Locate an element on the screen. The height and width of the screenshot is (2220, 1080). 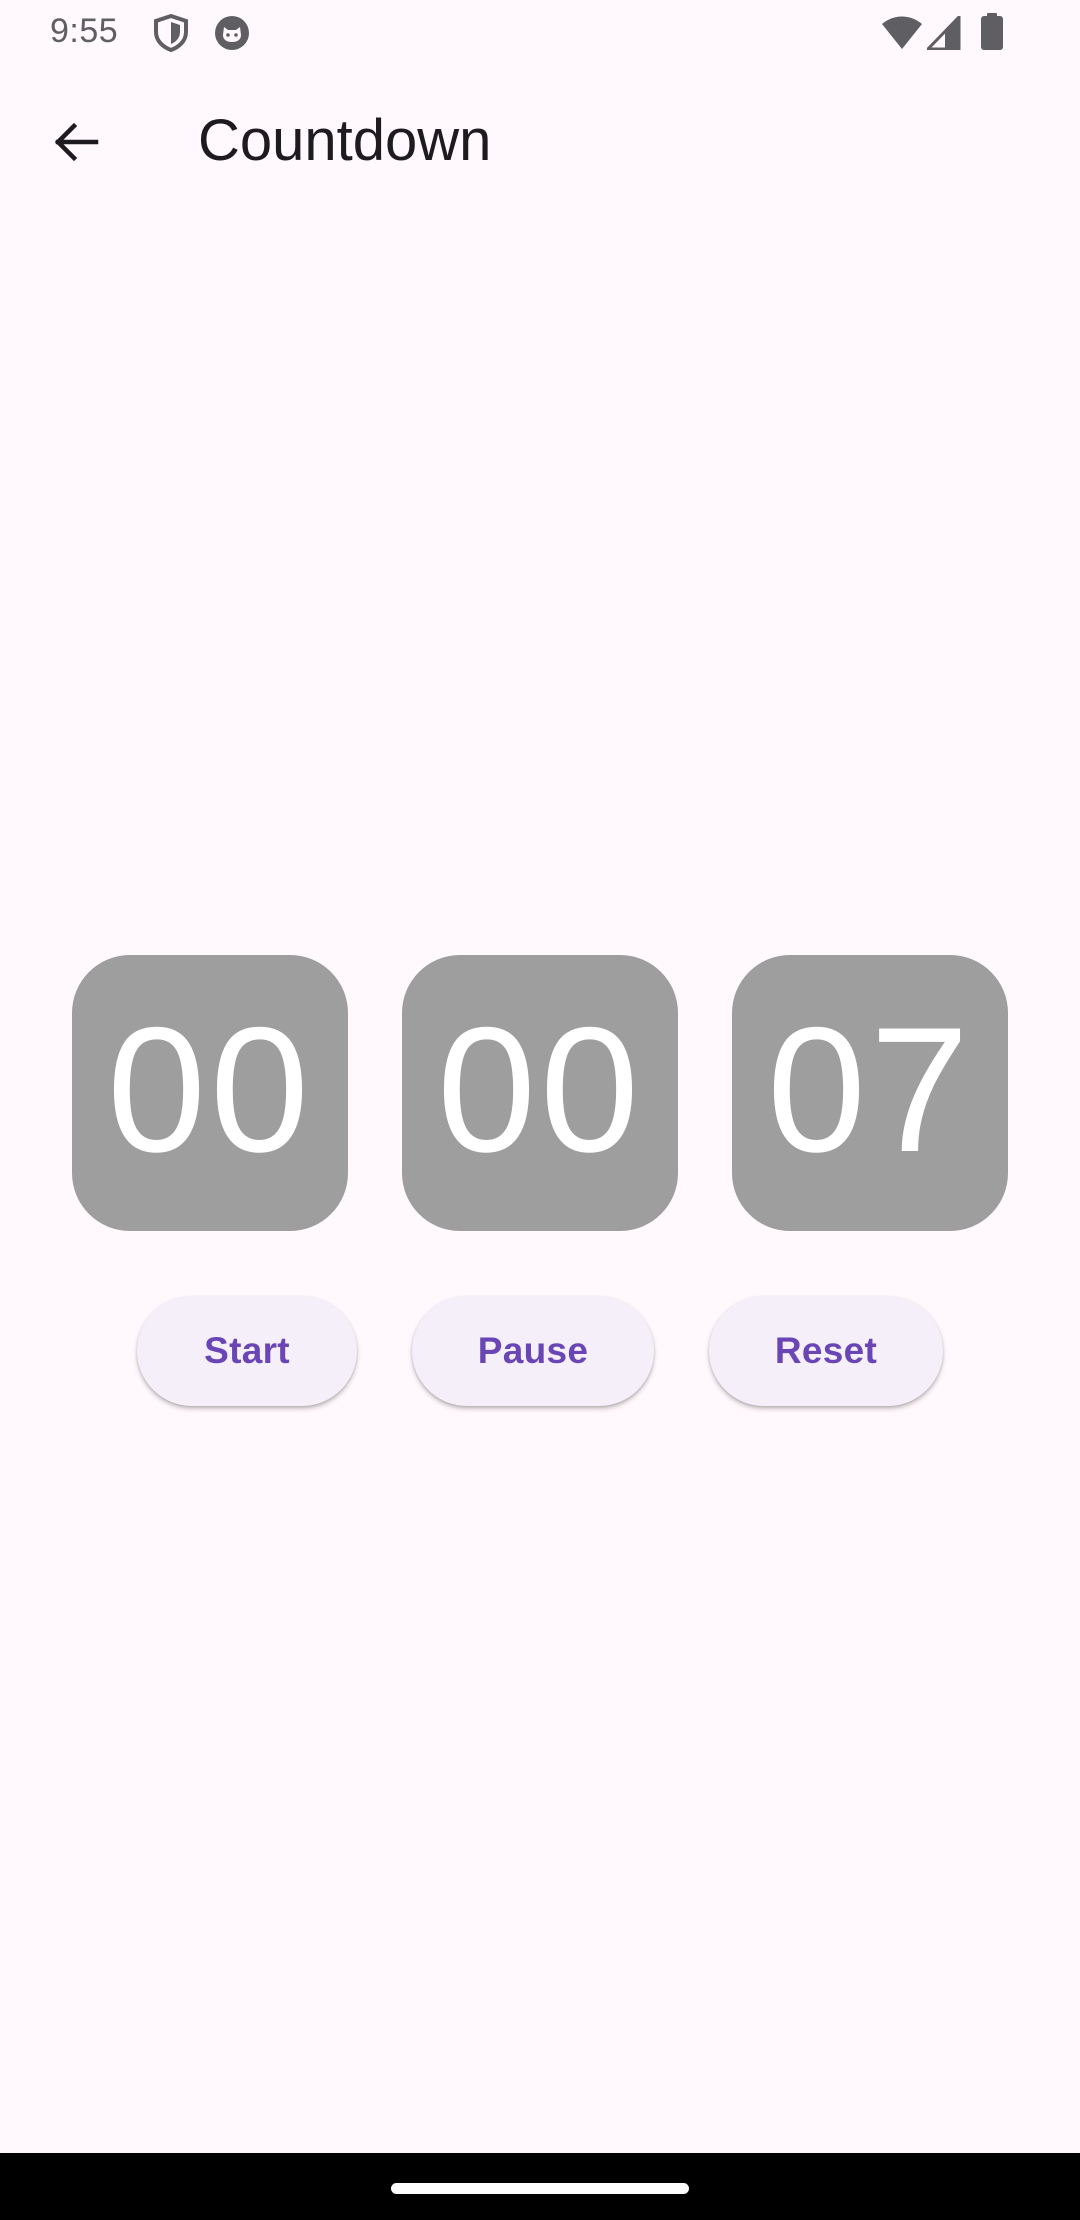
minutes-value: 00 is located at coordinates (540, 1089).